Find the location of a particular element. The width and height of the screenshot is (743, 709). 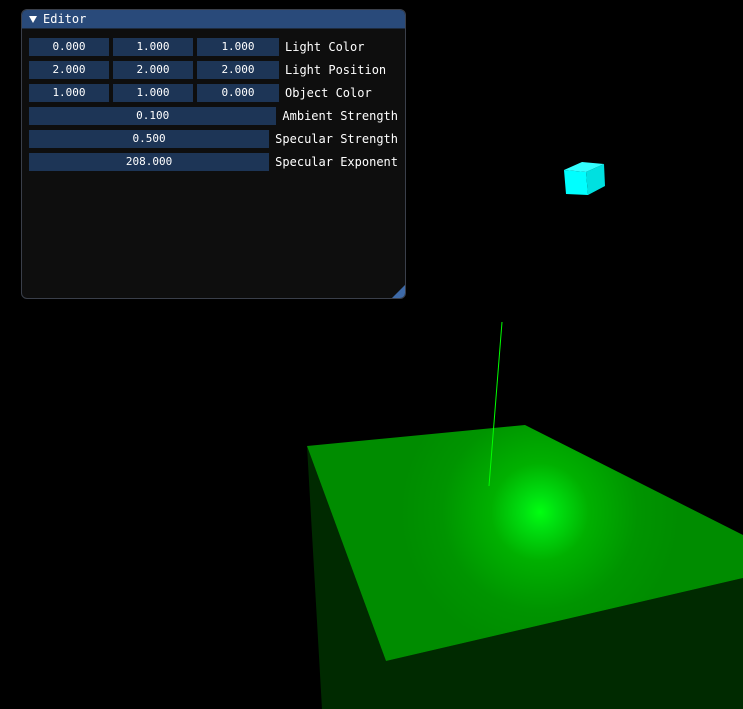

object-color-label: Object Color is located at coordinates (328, 93).